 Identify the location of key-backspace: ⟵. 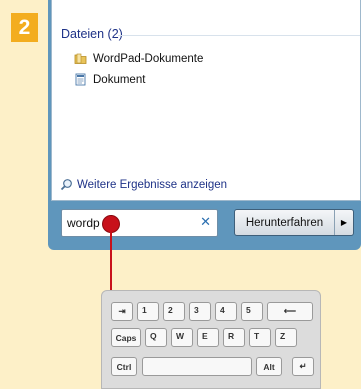
(290, 311).